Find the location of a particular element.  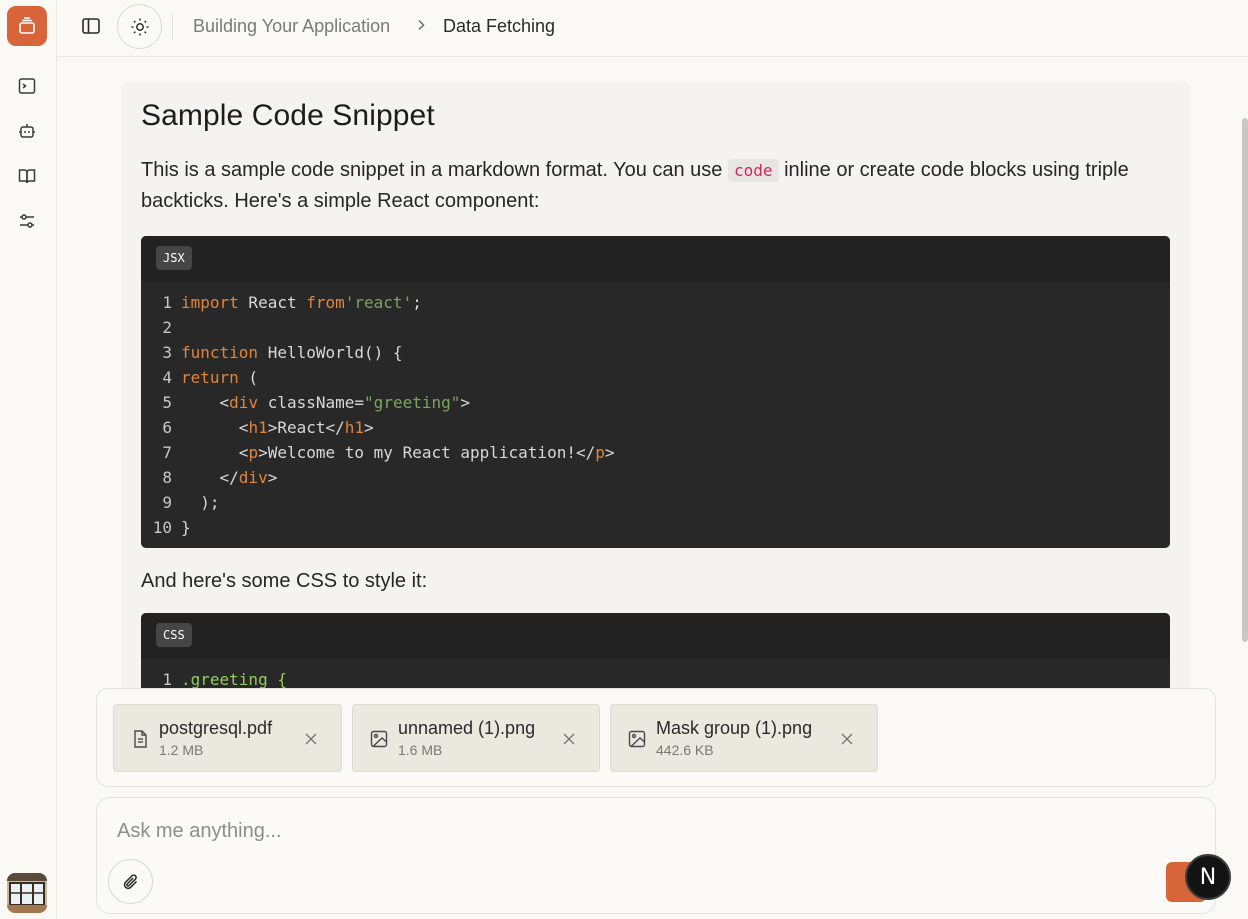

code-line: 9 ); is located at coordinates (191, 502).